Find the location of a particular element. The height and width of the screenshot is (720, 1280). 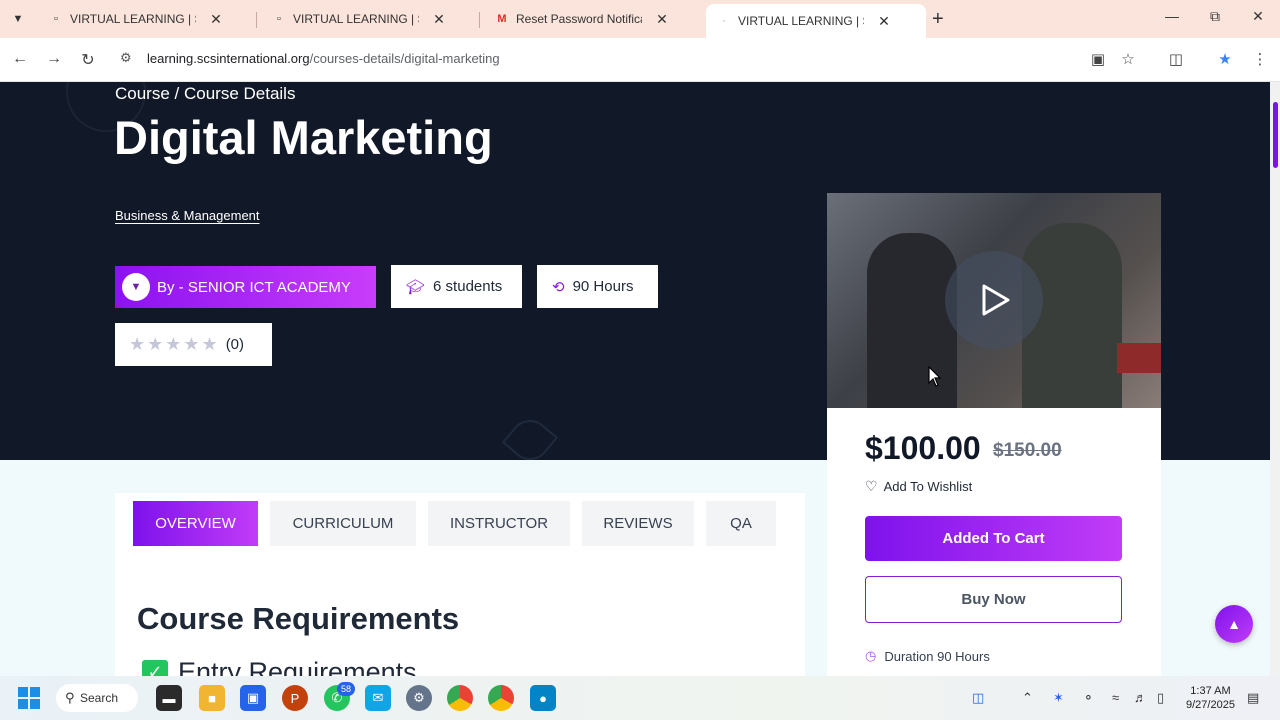

course-preview-video is located at coordinates (994, 300).